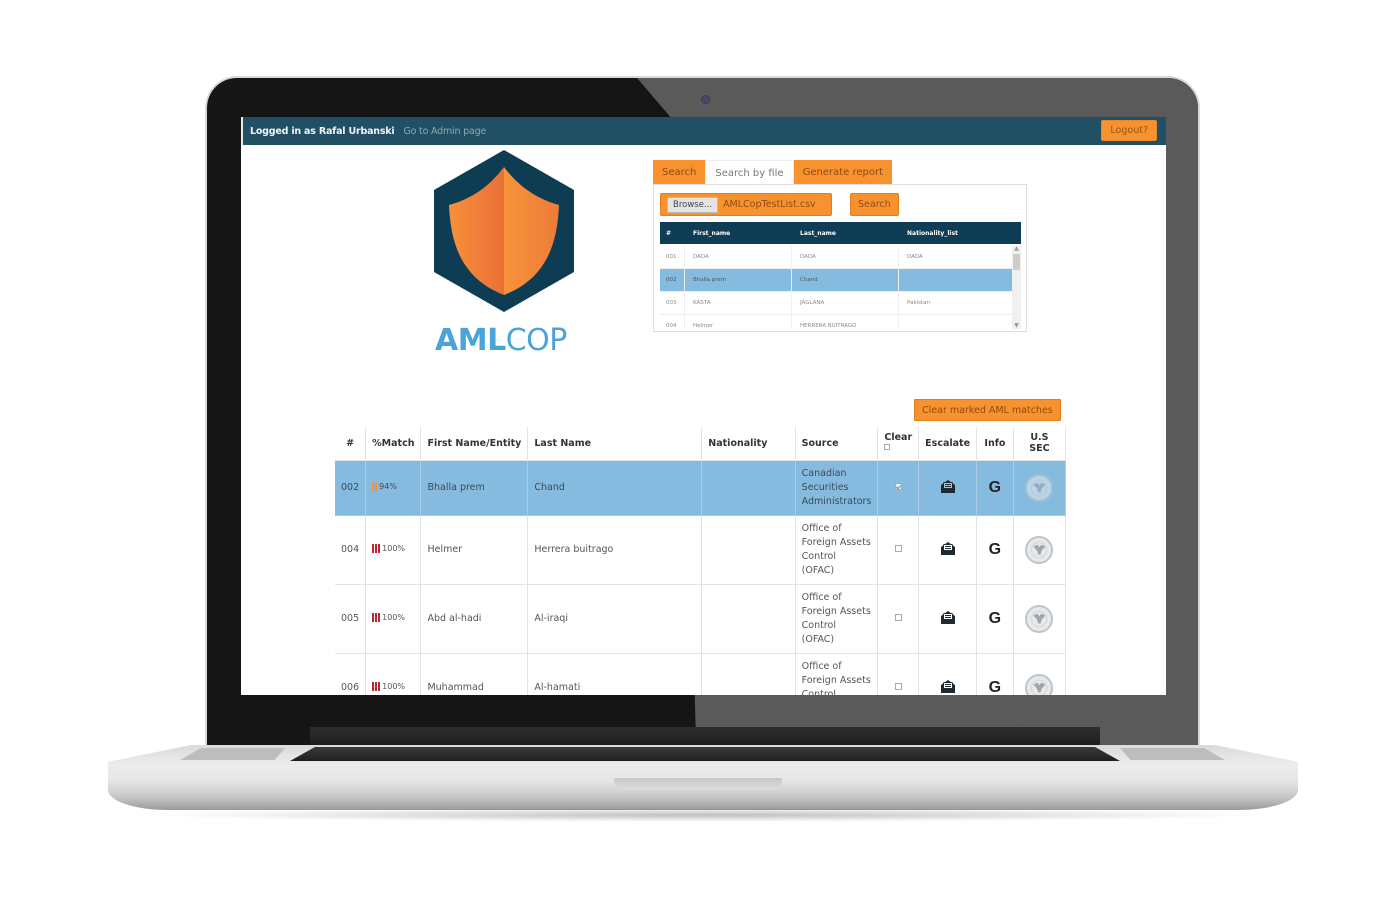 The height and width of the screenshot is (900, 1400). I want to click on scroll-up-icon: ▲, so click(1016, 248).